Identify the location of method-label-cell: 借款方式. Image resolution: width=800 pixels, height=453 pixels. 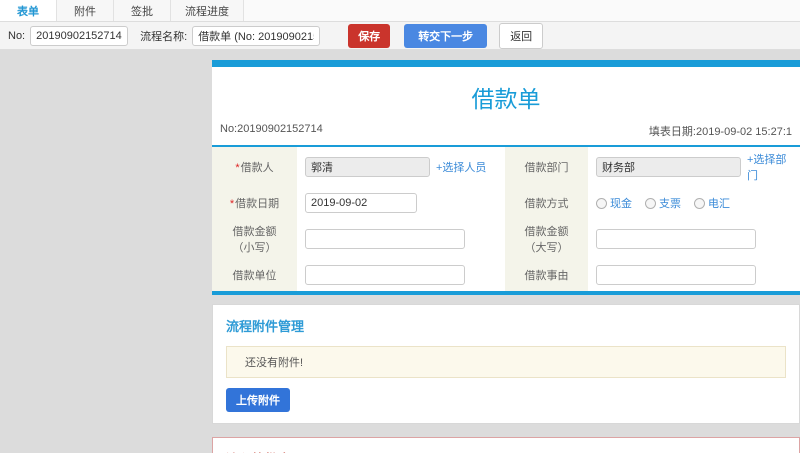
(546, 203).